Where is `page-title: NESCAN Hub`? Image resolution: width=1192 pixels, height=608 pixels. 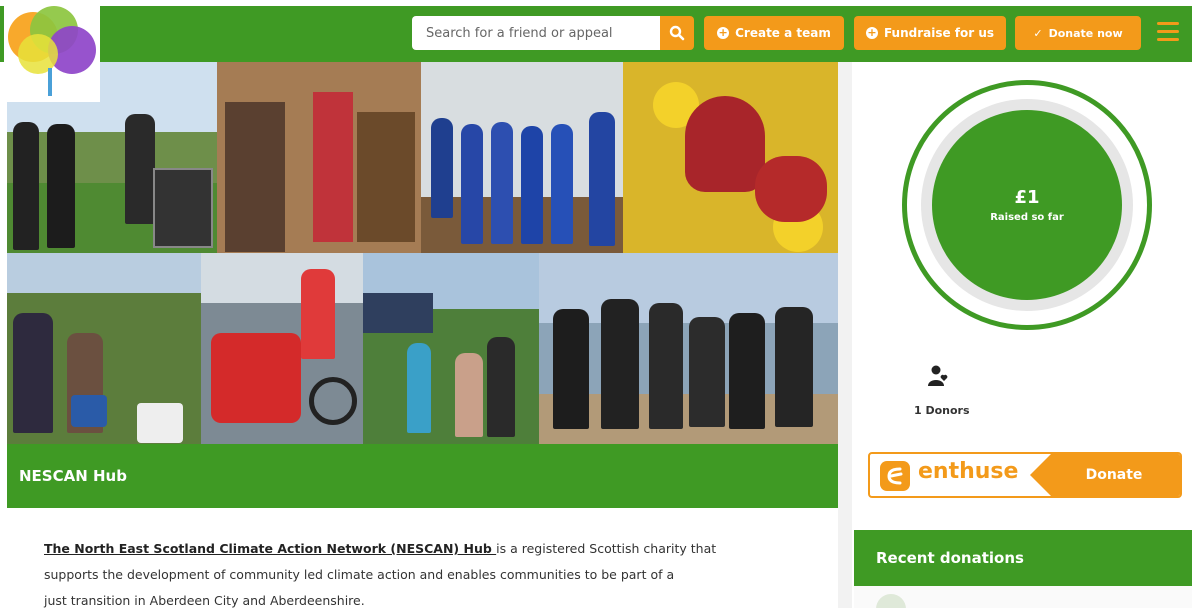
page-title: NESCAN Hub is located at coordinates (73, 476).